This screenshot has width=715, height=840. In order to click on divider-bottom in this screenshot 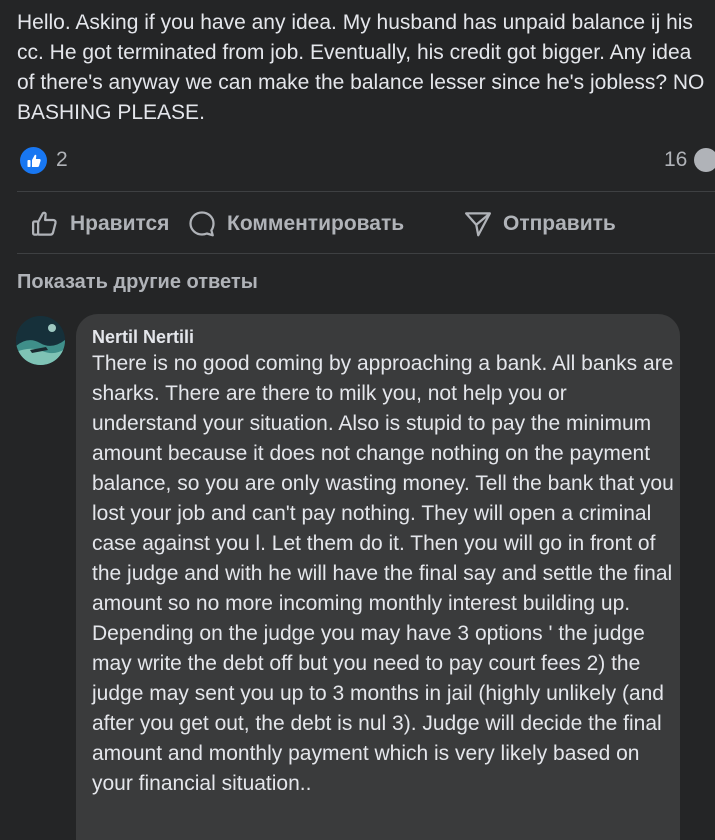, I will do `click(366, 253)`.